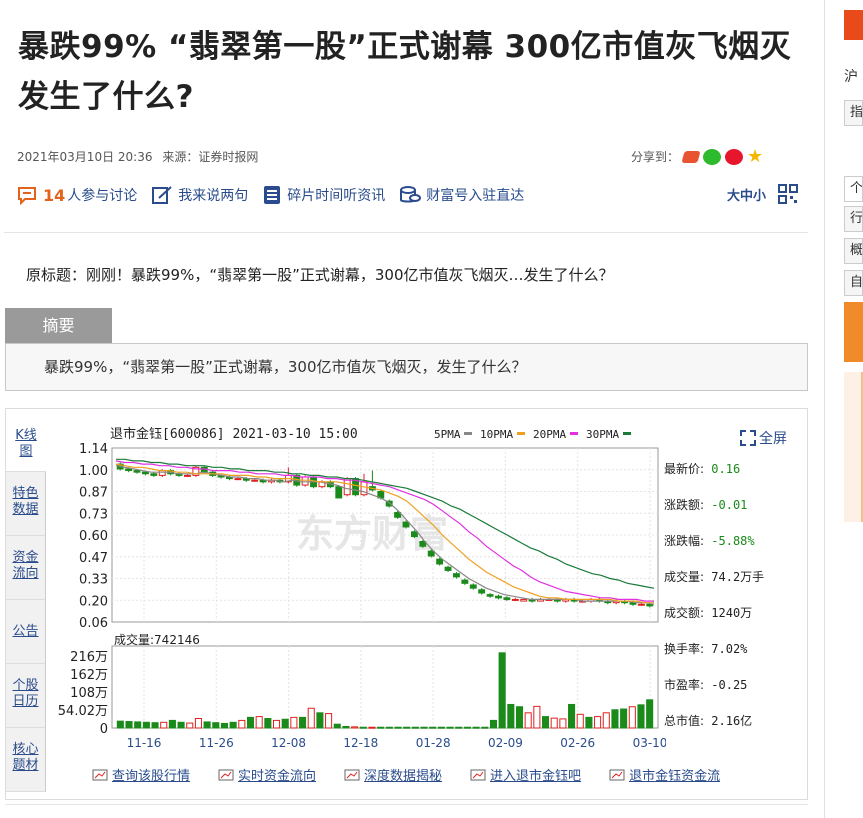  What do you see at coordinates (853, 447) in the screenshot?
I see `right-panel-ad` at bounding box center [853, 447].